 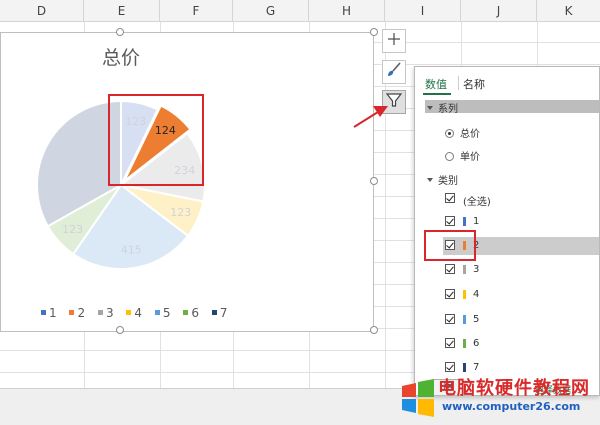 I want to click on legend-label: 1, so click(x=53, y=313).